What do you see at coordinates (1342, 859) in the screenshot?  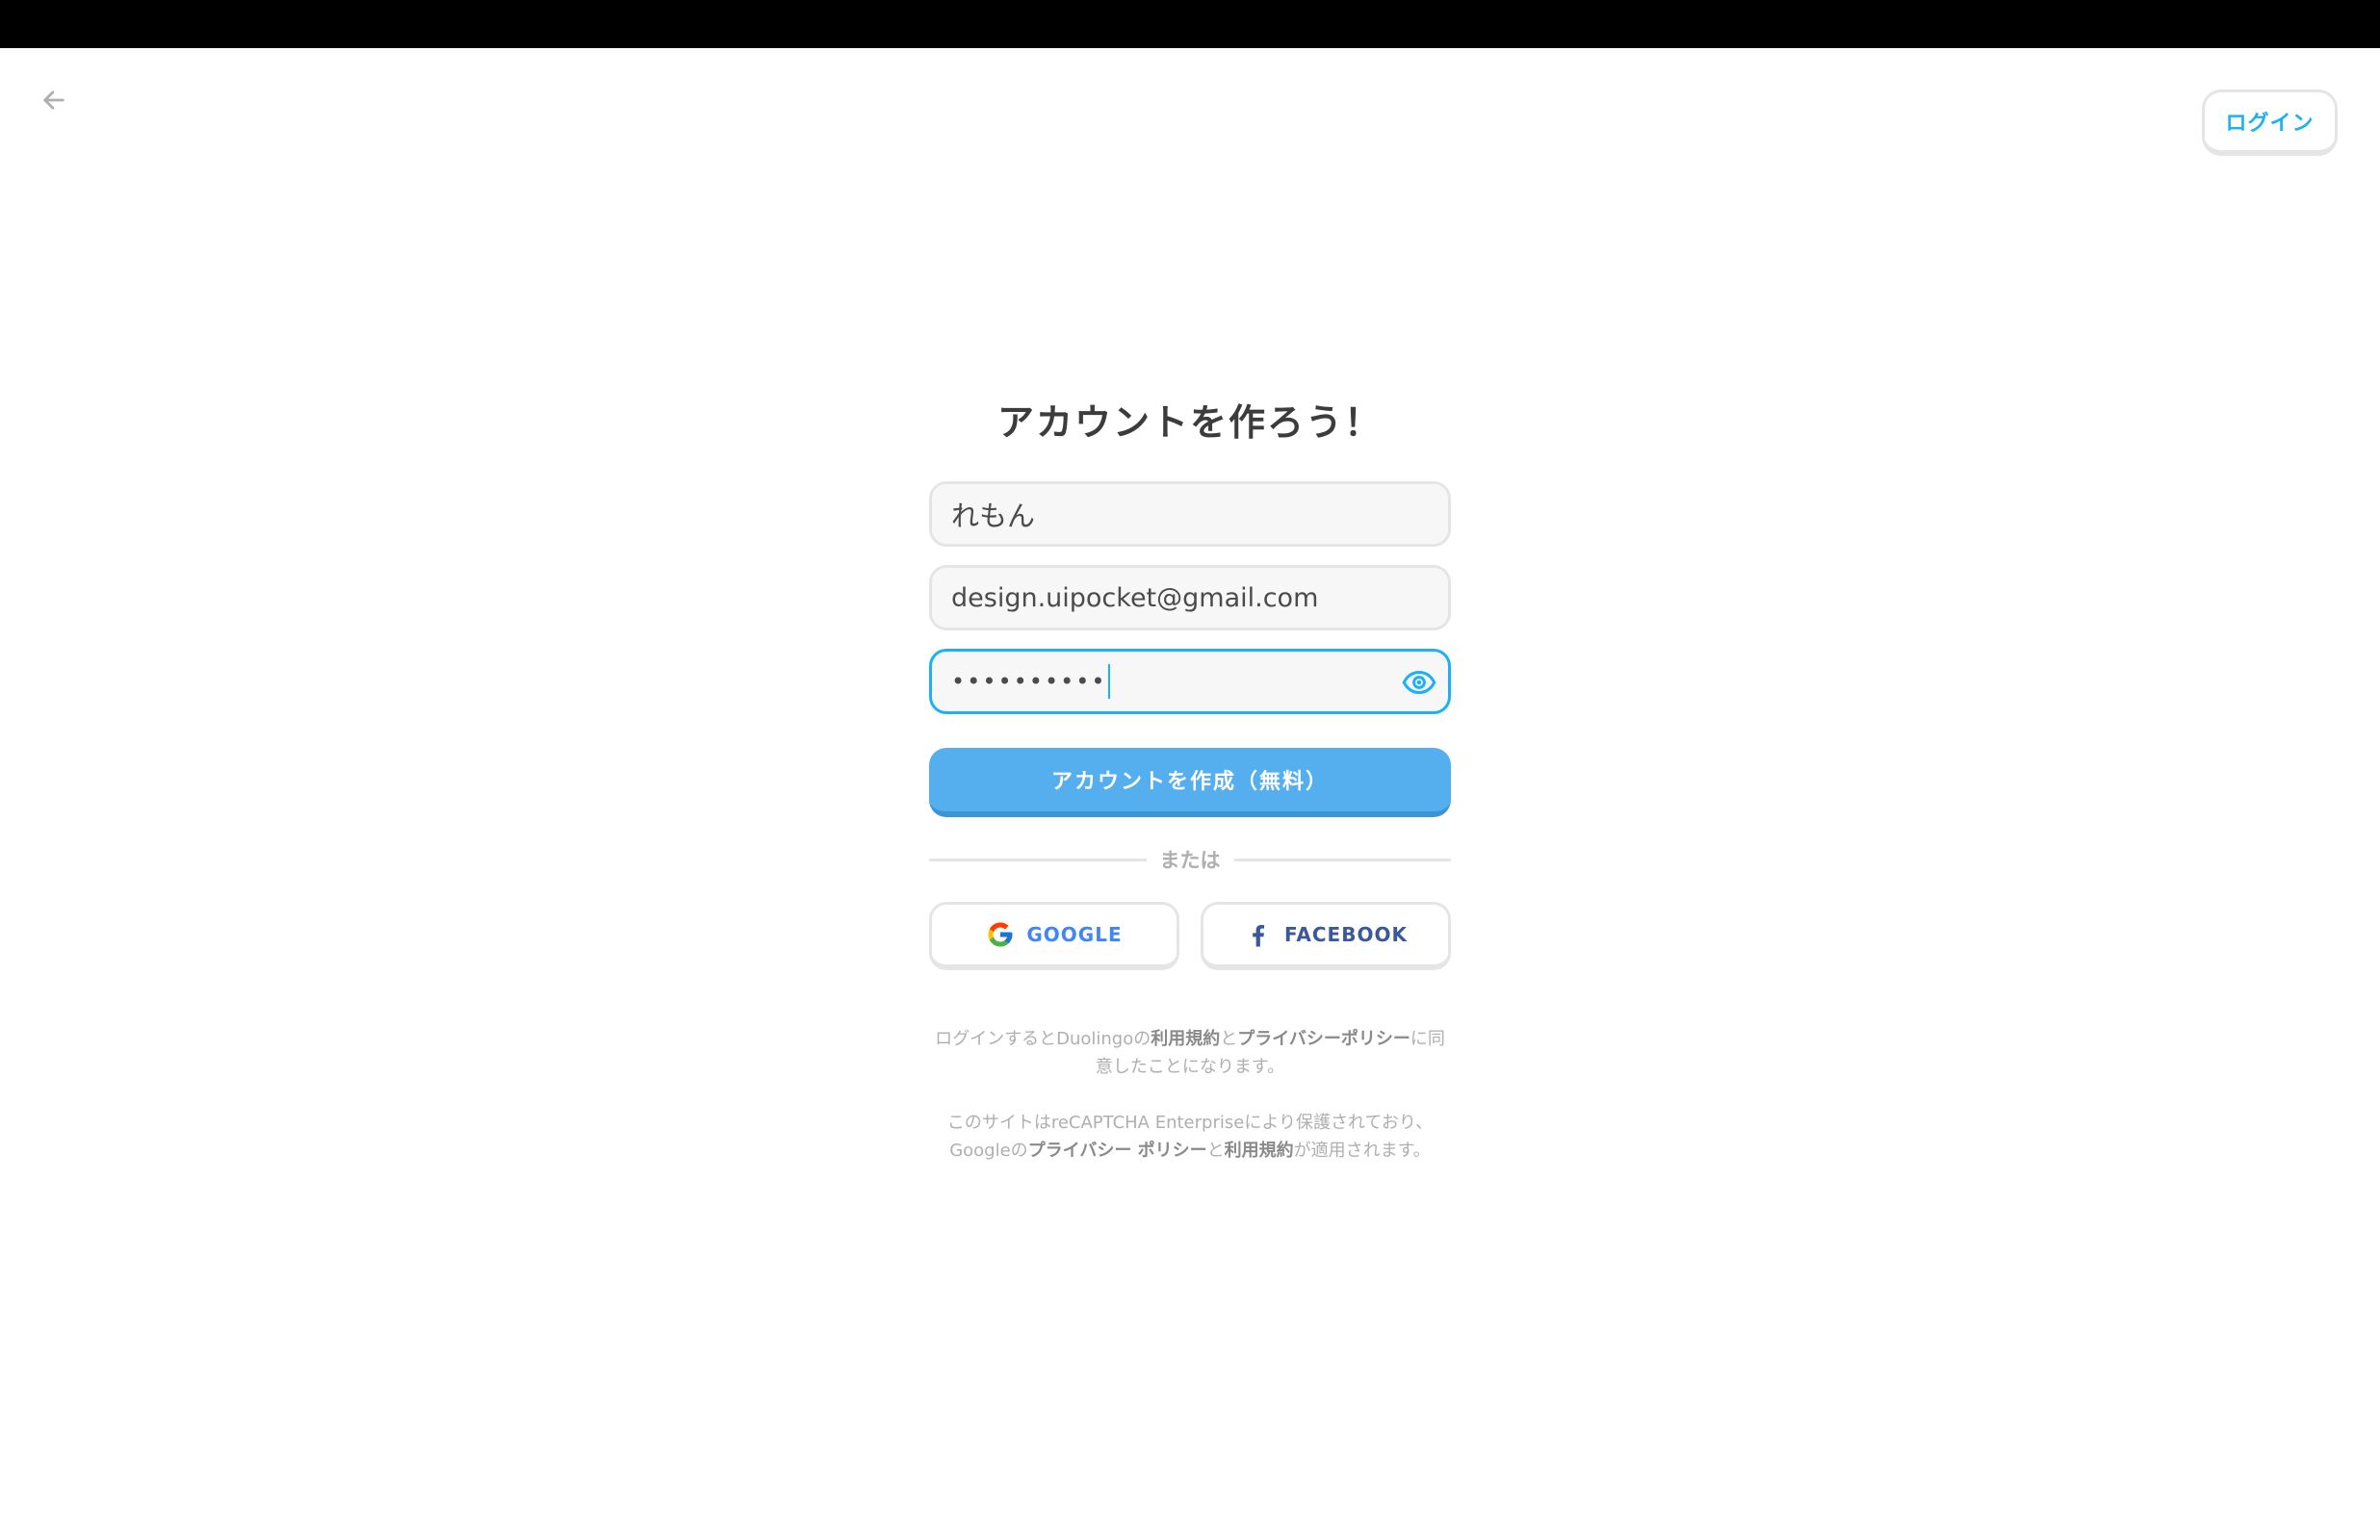 I see `divider-line-right` at bounding box center [1342, 859].